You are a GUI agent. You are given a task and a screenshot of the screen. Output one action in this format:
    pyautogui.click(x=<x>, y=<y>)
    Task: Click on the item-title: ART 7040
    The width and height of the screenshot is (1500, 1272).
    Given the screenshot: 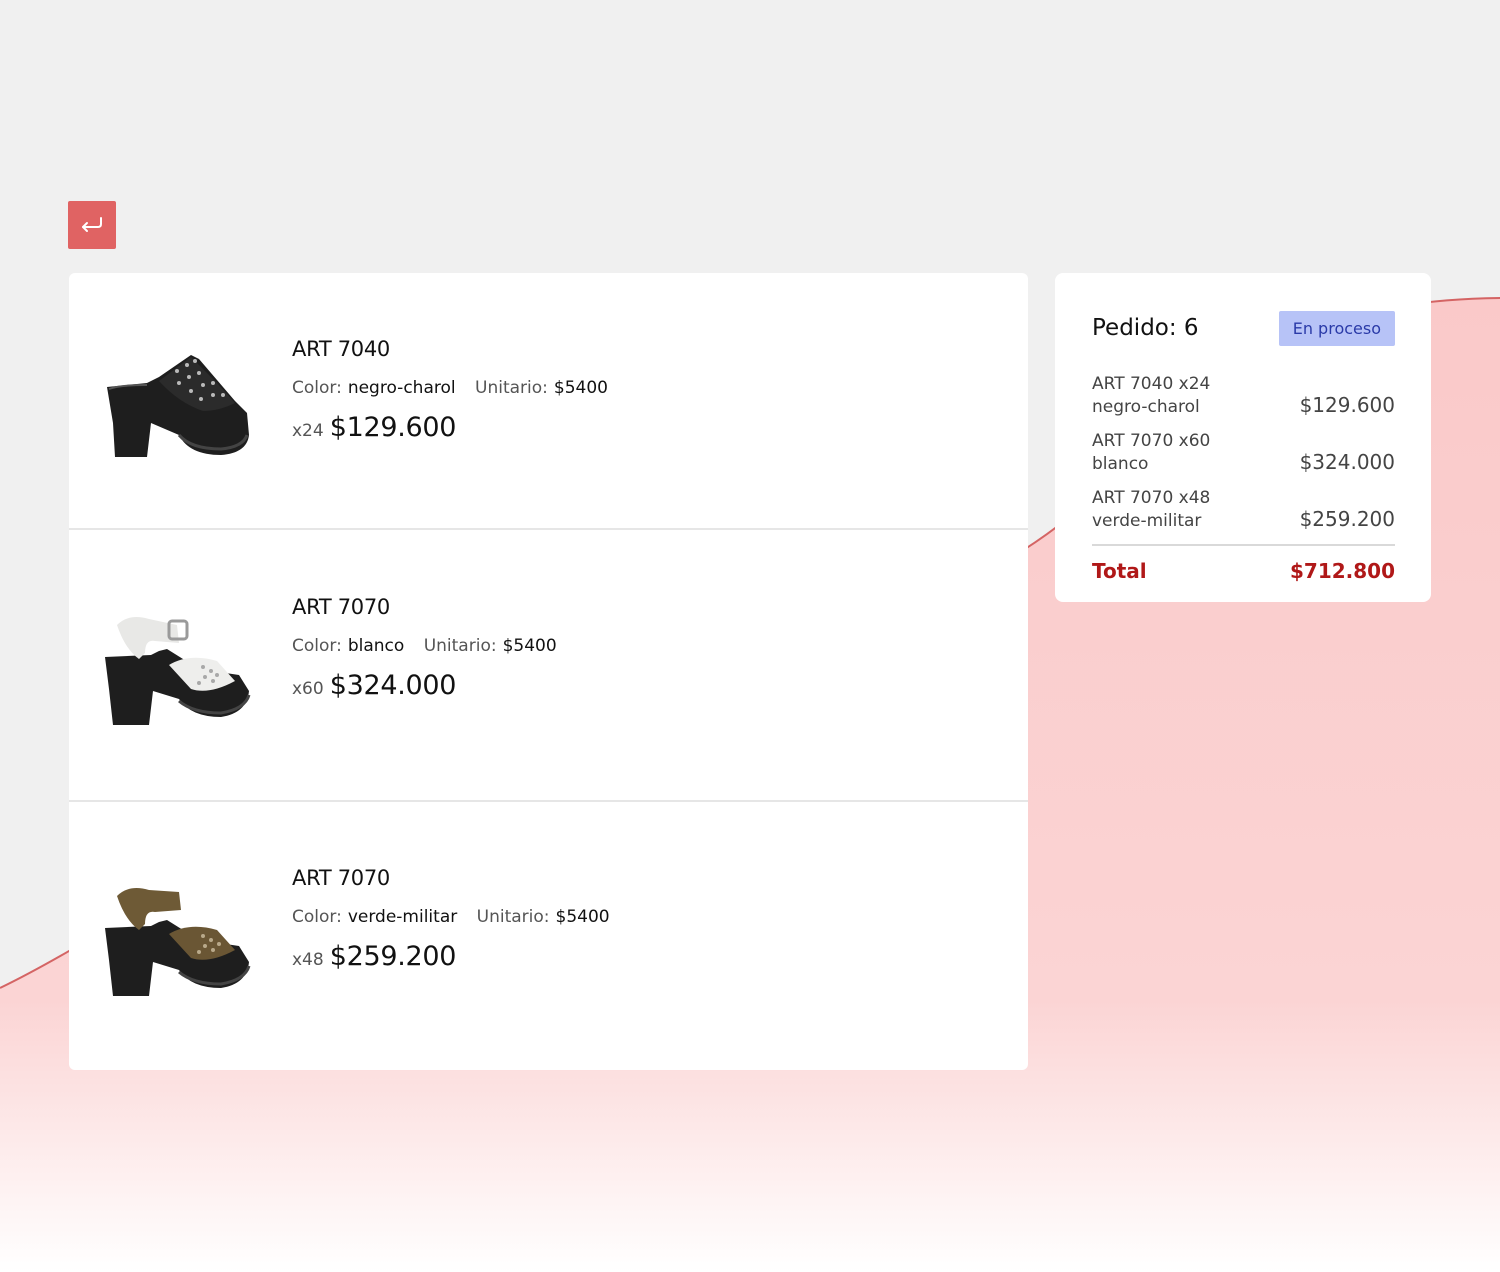 What is the action you would take?
    pyautogui.click(x=341, y=349)
    